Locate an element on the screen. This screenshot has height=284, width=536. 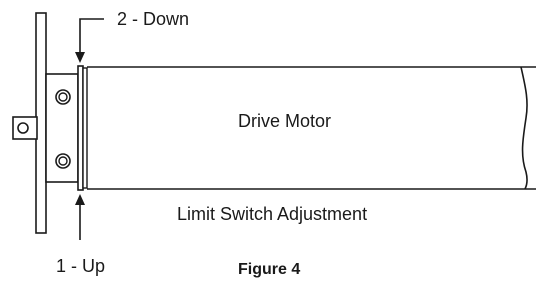
up-arrowhead is located at coordinates (80, 199).